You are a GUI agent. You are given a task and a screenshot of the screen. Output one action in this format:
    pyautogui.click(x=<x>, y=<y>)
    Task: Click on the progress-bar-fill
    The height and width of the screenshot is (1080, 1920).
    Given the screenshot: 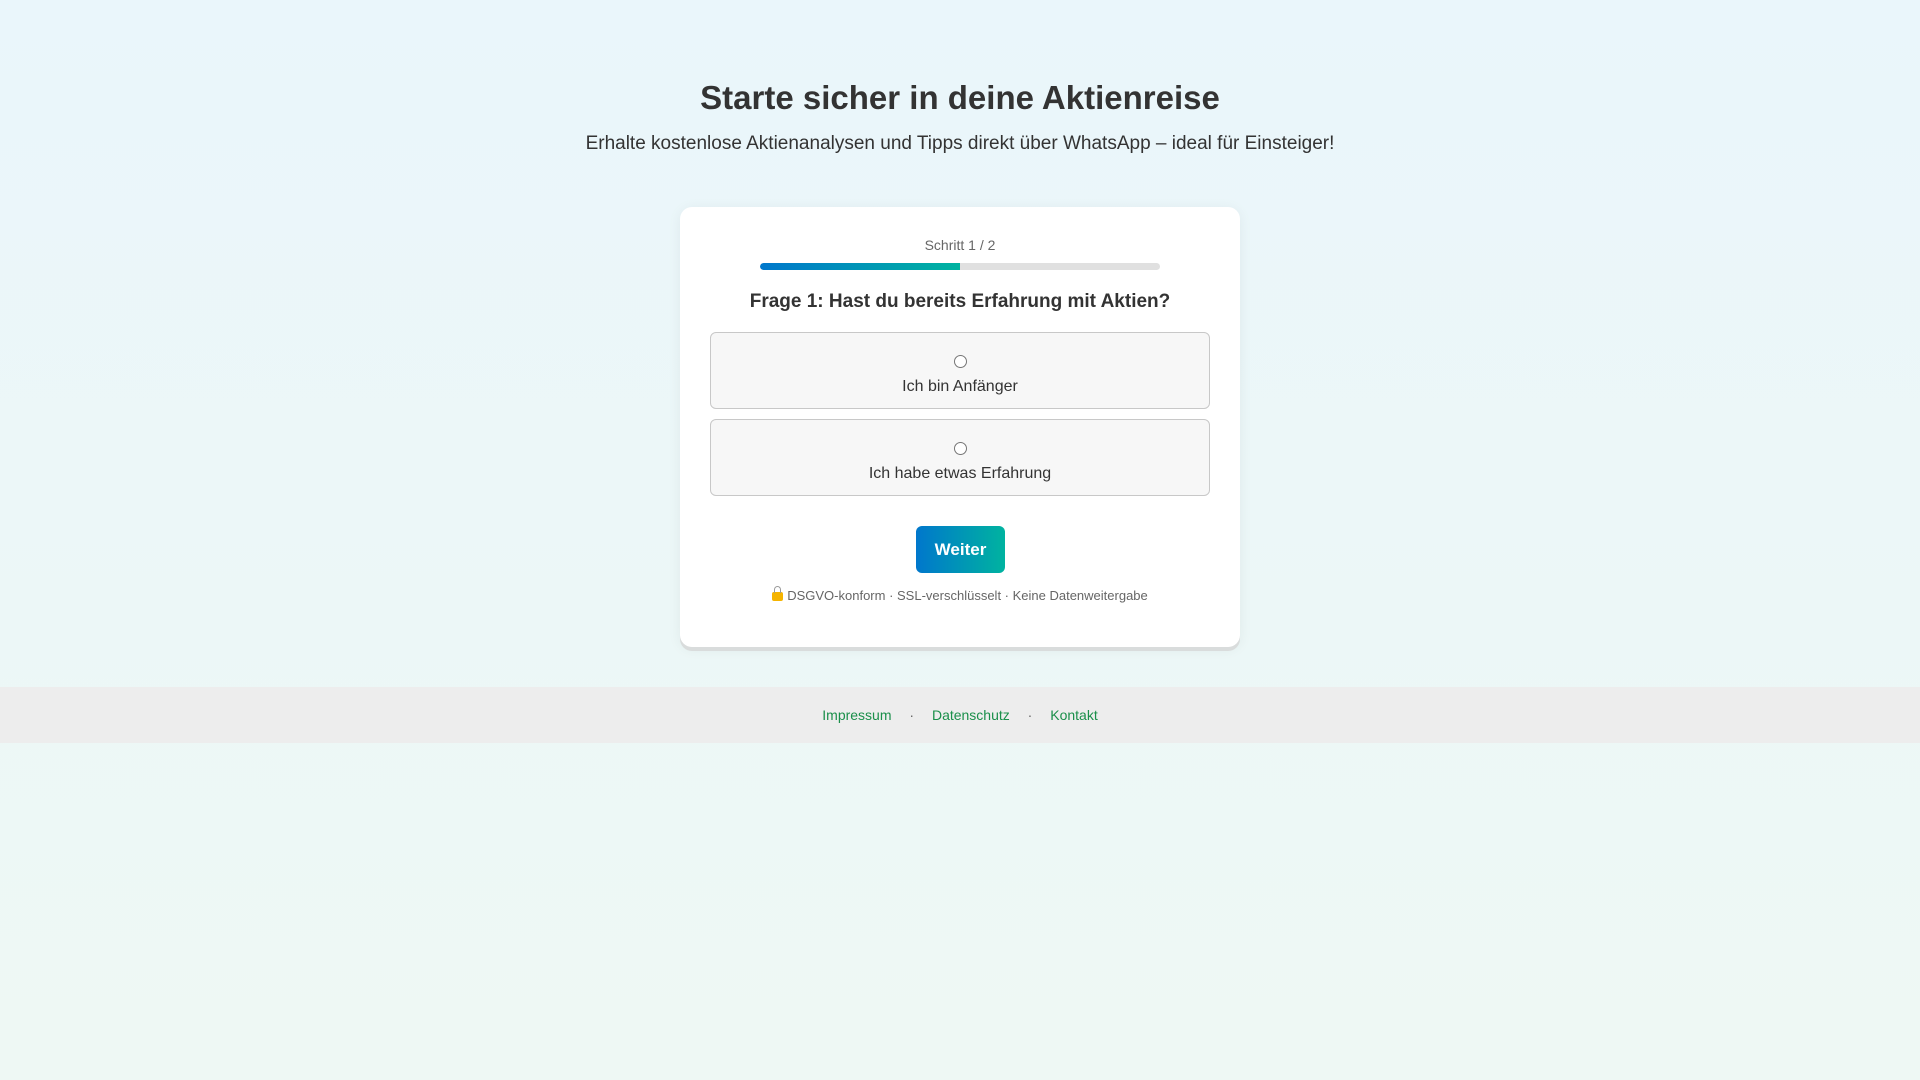 What is the action you would take?
    pyautogui.click(x=860, y=266)
    